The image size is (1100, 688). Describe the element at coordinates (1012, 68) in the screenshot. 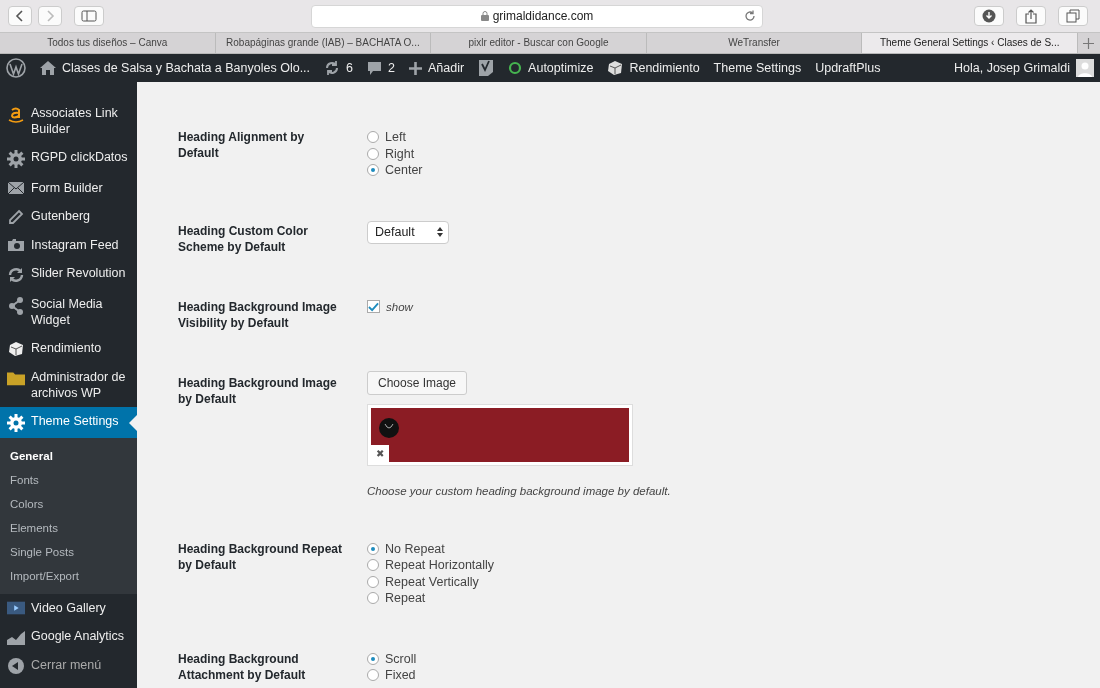

I see `greeting-text: Hola, Josep Grimaldi` at that location.